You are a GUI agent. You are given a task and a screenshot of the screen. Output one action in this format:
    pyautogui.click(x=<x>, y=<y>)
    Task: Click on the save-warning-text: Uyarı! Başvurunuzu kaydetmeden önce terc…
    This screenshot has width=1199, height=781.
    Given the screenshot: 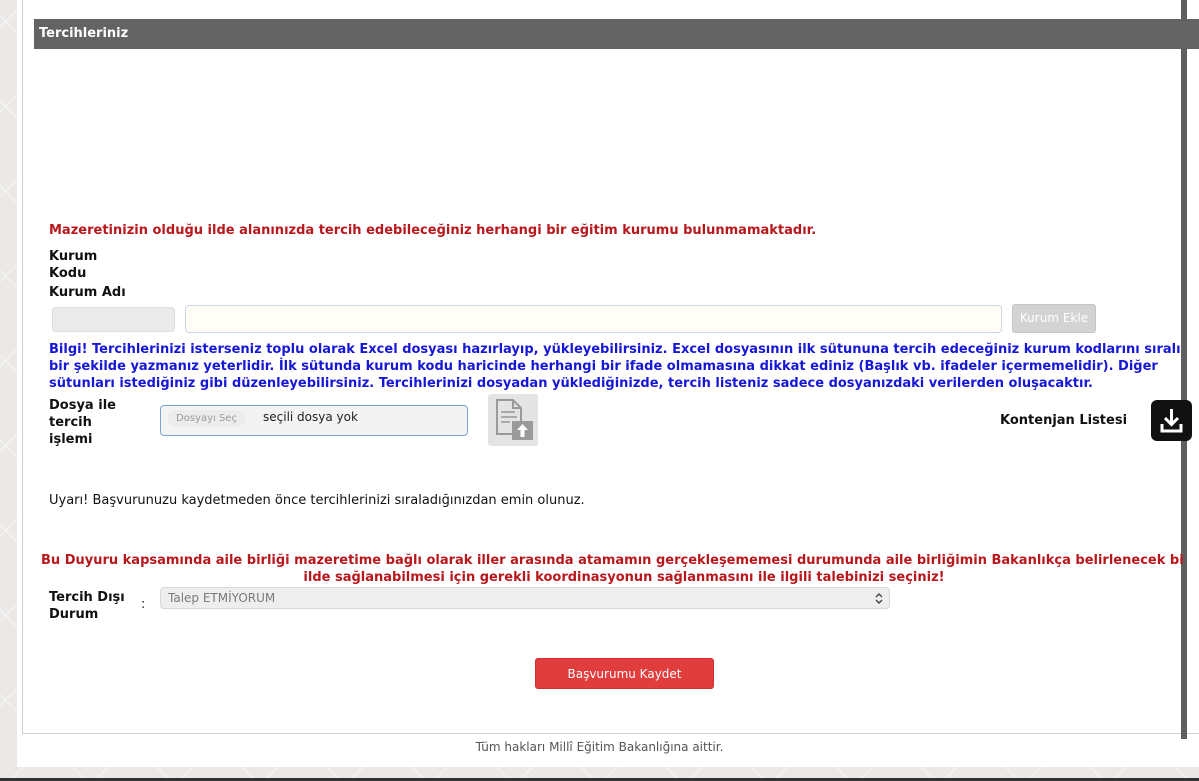 What is the action you would take?
    pyautogui.click(x=317, y=500)
    